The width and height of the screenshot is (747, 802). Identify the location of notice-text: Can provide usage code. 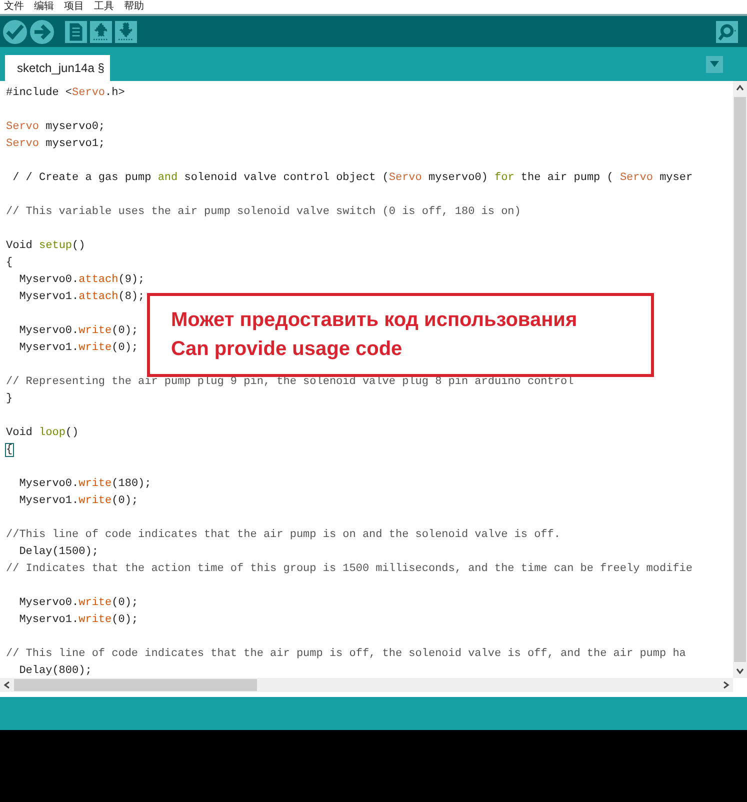
(286, 349).